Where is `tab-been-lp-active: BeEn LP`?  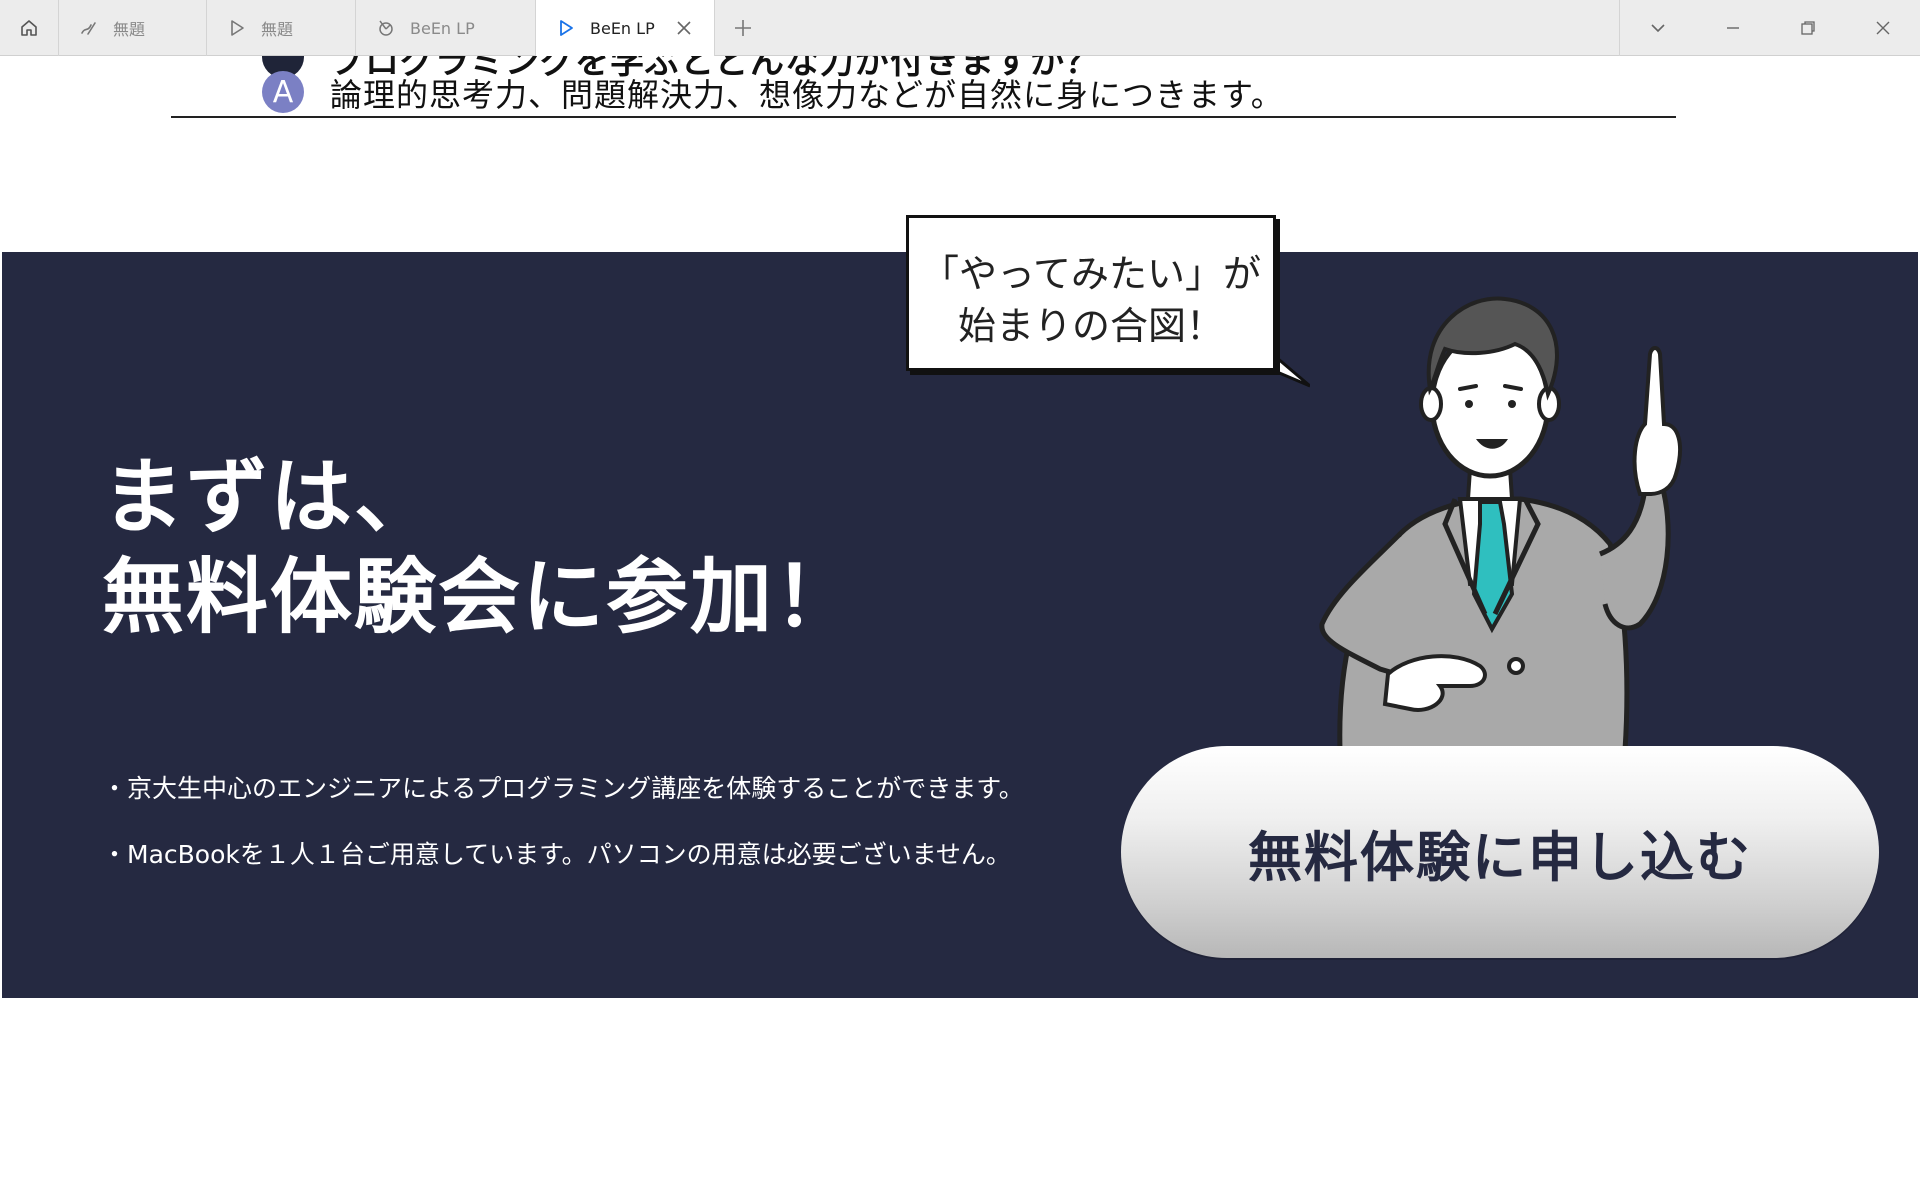 tab-been-lp-active: BeEn LP is located at coordinates (625, 28).